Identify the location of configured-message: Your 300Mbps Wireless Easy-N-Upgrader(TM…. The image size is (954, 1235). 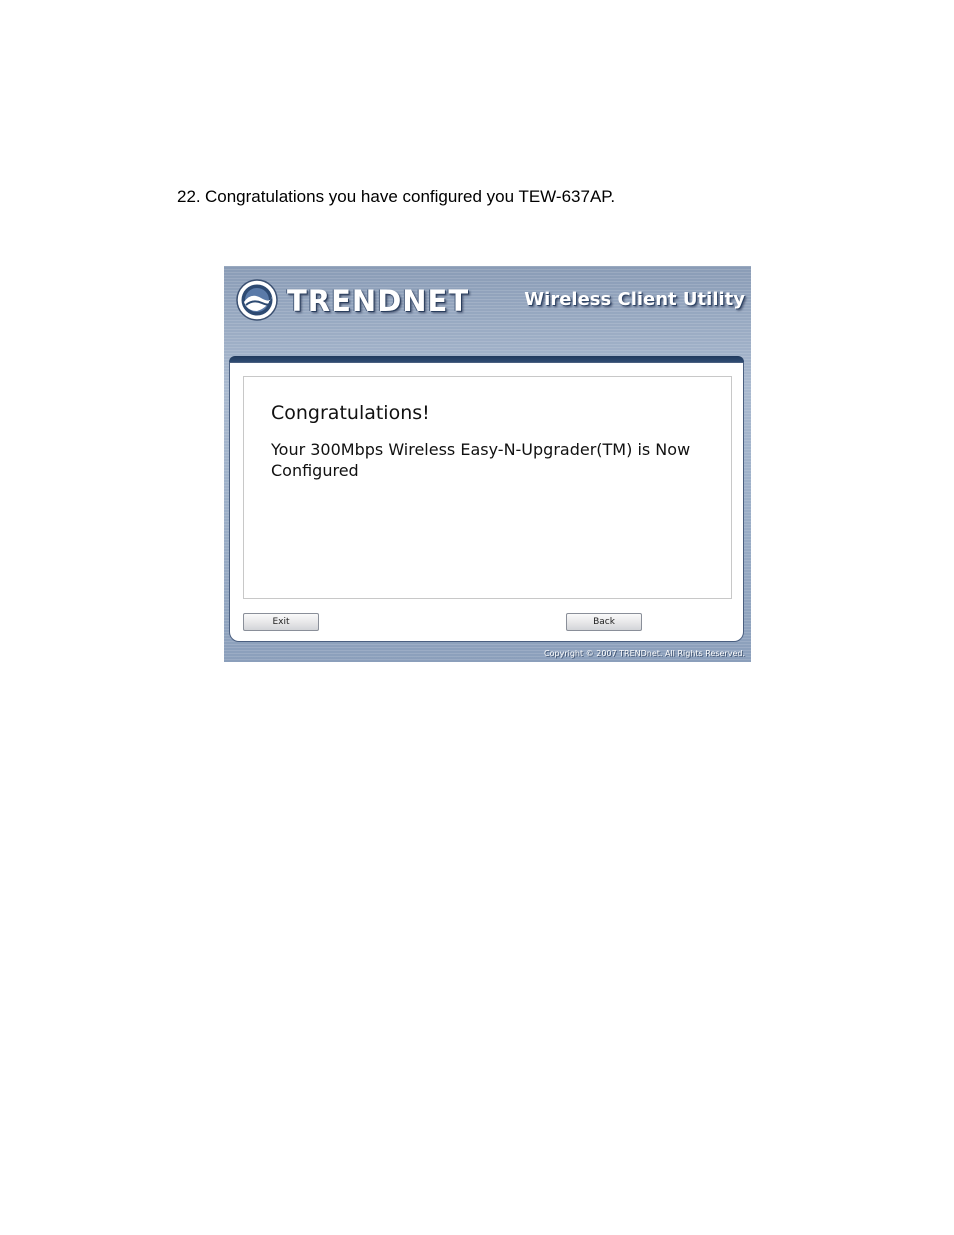
(481, 460).